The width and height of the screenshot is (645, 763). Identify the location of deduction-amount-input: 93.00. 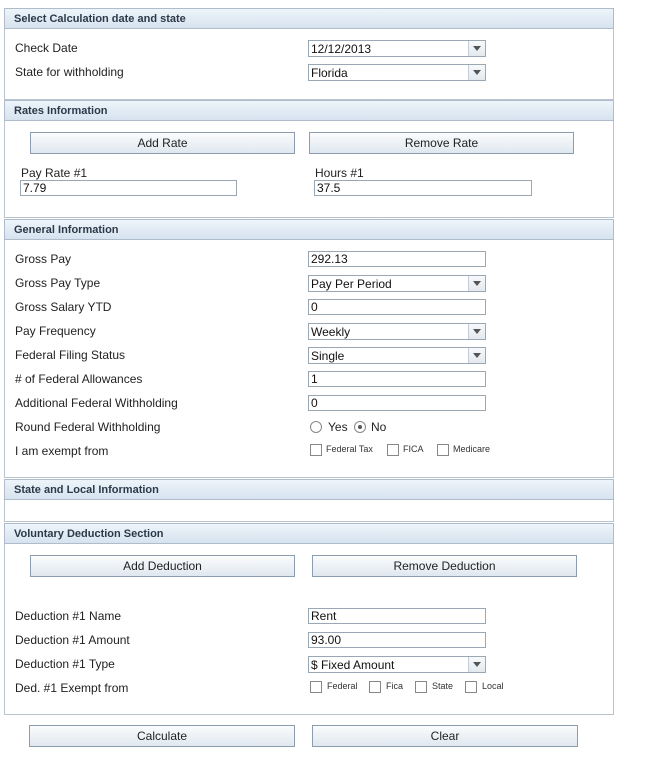
(397, 640).